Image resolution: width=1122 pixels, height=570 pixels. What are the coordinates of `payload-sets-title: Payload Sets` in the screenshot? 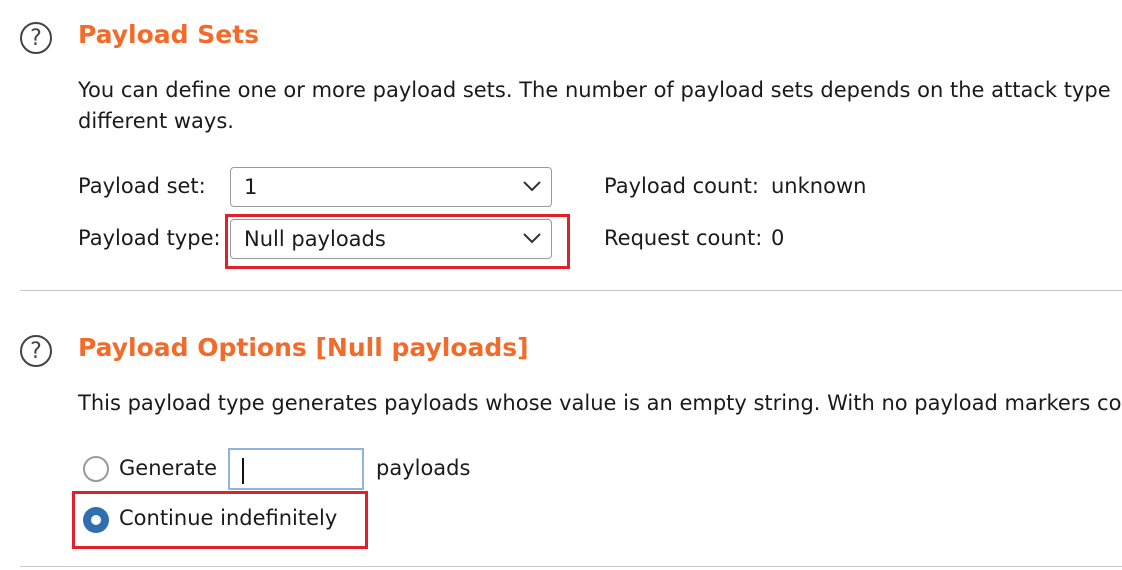 It's located at (169, 34).